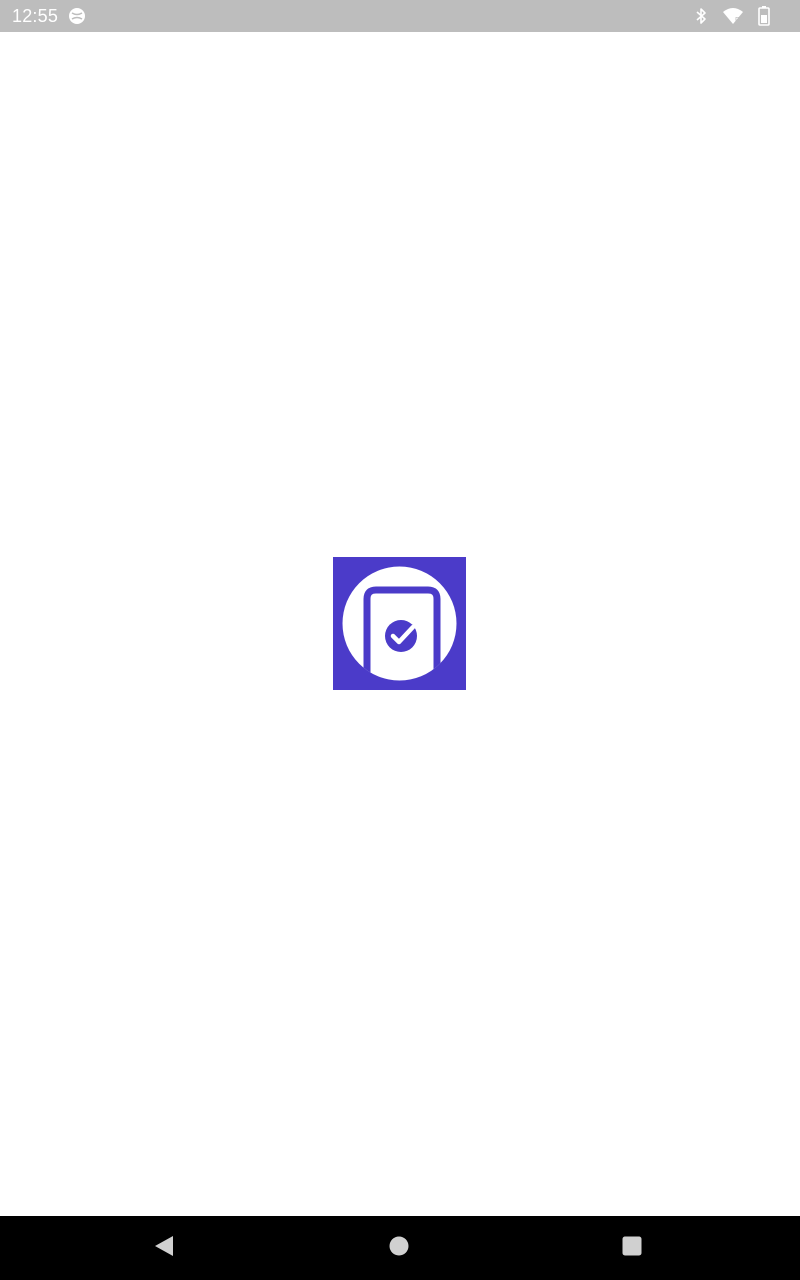  What do you see at coordinates (400, 16) in the screenshot?
I see `status-bar: 12:55 5` at bounding box center [400, 16].